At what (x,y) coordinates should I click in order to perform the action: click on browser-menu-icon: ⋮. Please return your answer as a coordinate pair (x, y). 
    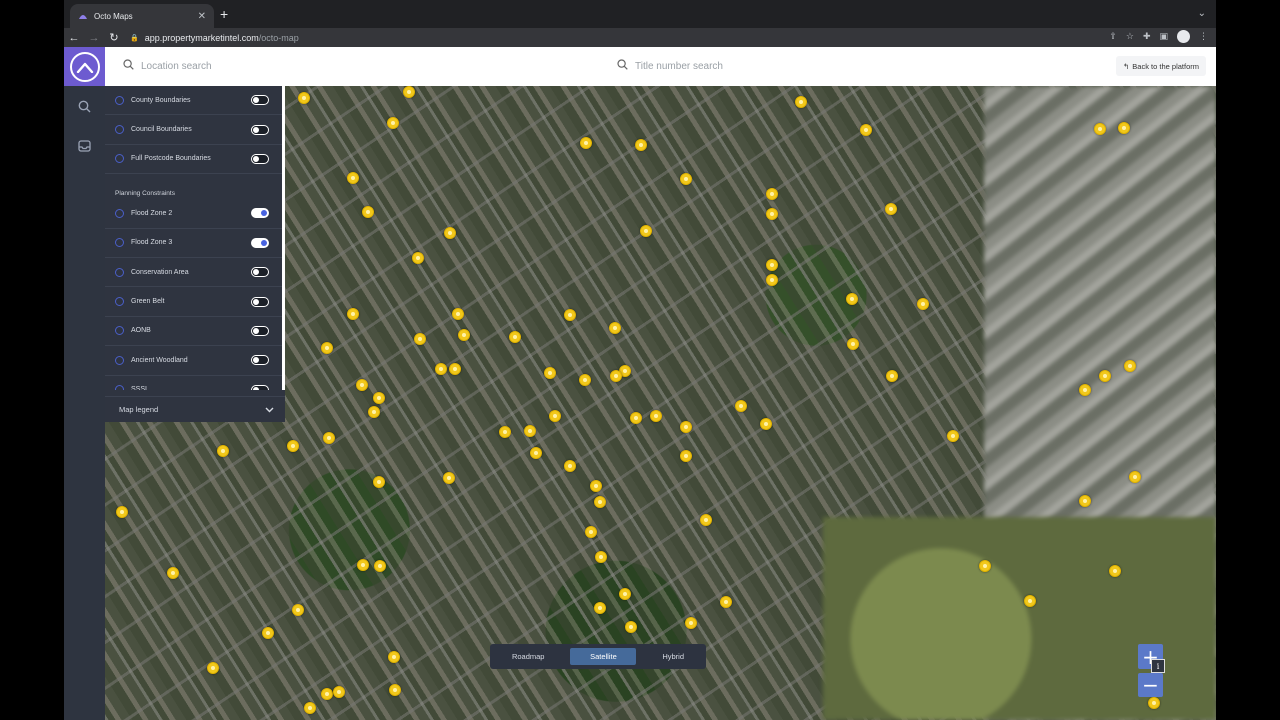
    Looking at the image, I should click on (1203, 36).